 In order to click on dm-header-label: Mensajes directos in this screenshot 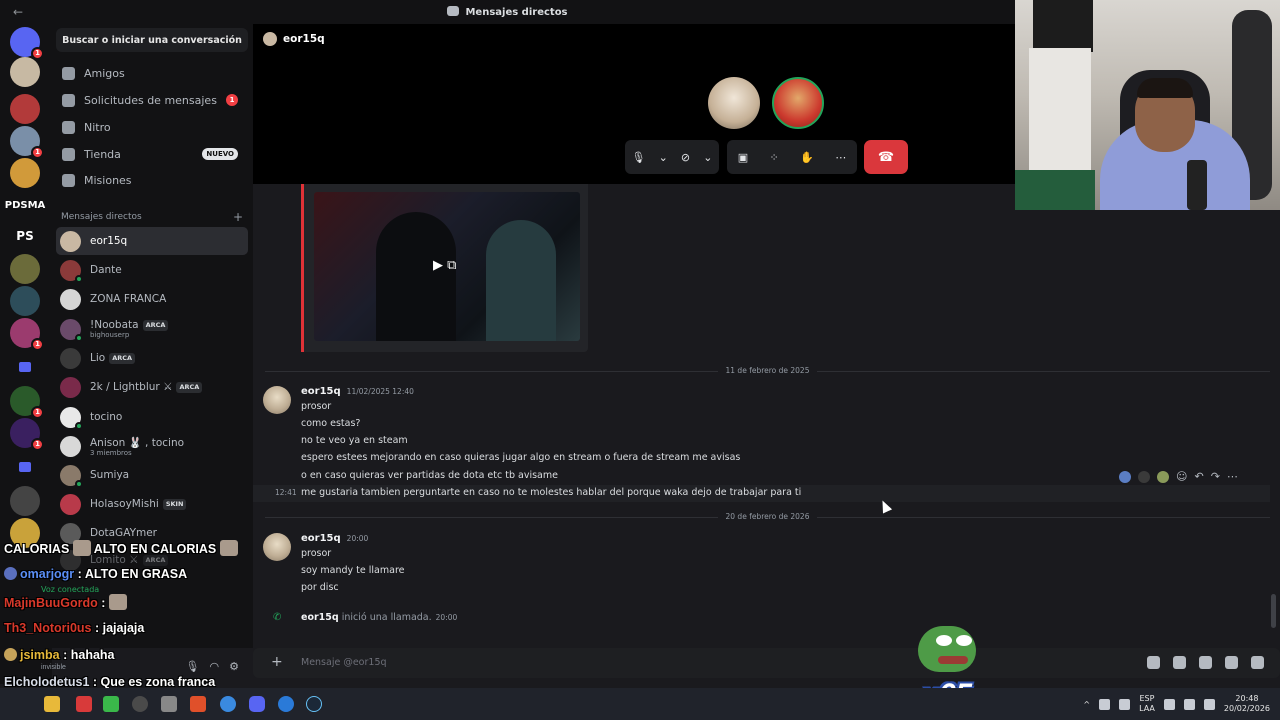, I will do `click(101, 217)`.